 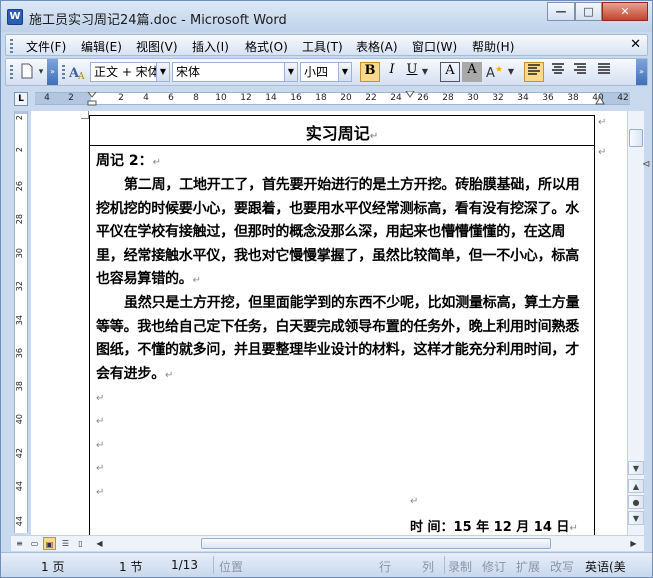 I want to click on minimize-button: —, so click(x=561, y=11).